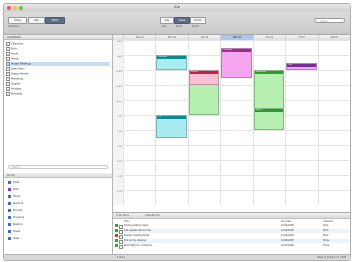 Image resolution: width=353 pixels, height=262 pixels. Describe the element at coordinates (287, 240) in the screenshot. I see `todo-due-date: 10/16/2008` at that location.